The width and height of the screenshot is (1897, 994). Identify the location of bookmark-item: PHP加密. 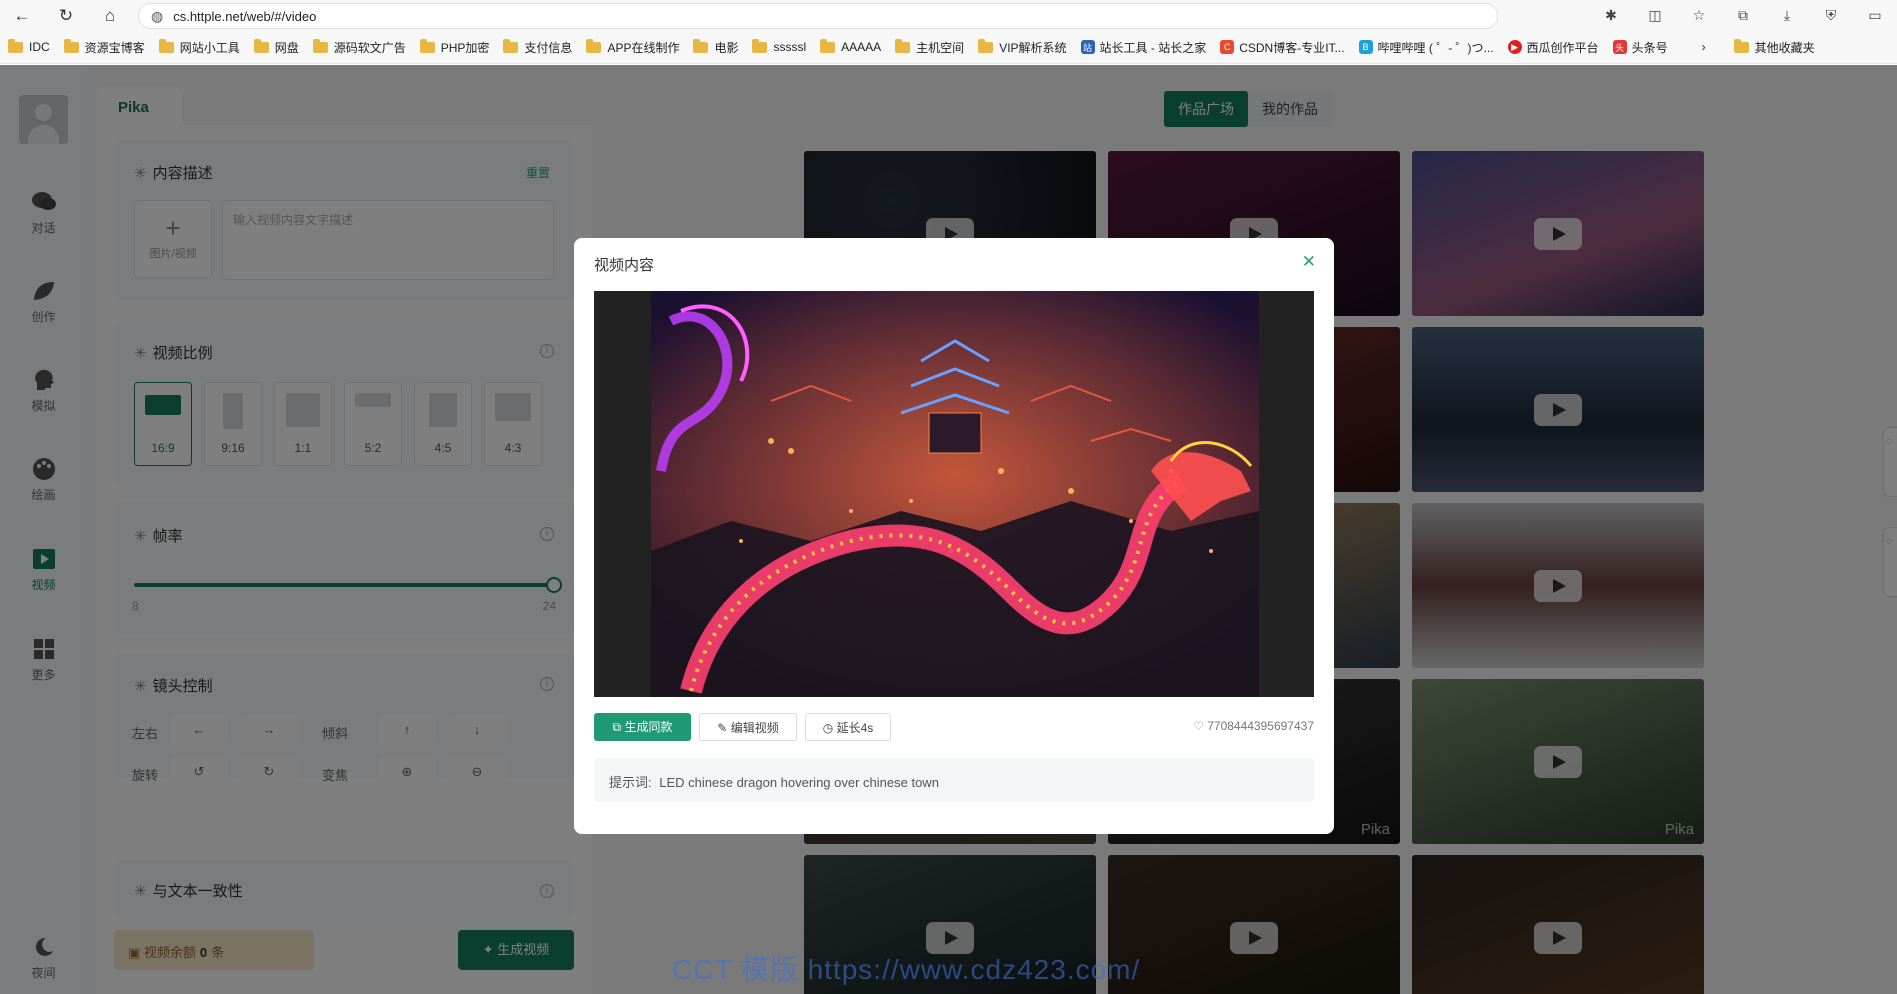
(454, 47).